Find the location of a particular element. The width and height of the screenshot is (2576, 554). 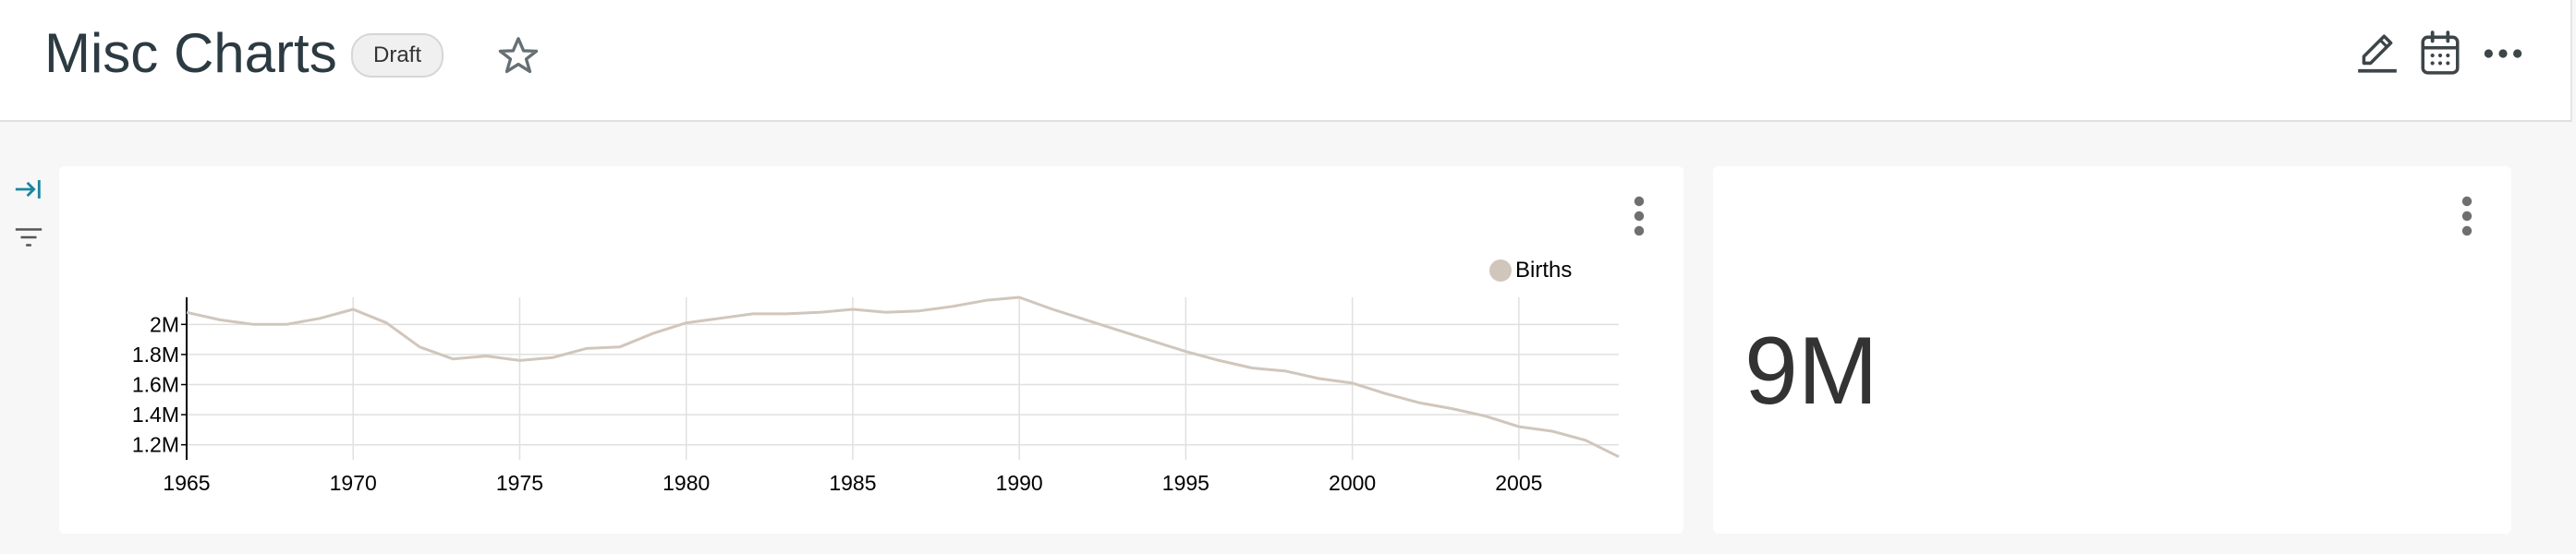

x-tick-label: 2000 is located at coordinates (1352, 483).